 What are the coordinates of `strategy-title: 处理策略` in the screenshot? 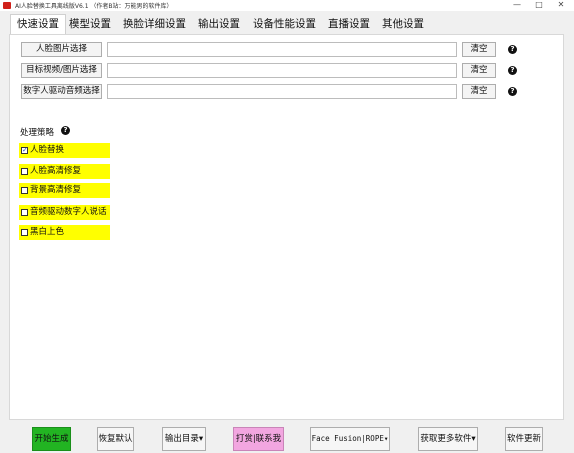 It's located at (37, 133).